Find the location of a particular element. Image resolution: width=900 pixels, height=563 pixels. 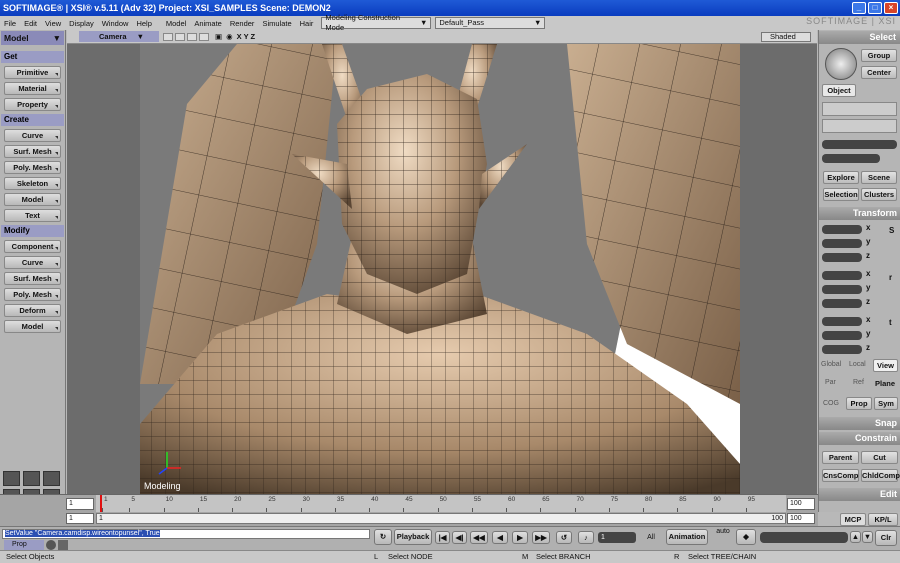

explore-button: Explore is located at coordinates (841, 177).